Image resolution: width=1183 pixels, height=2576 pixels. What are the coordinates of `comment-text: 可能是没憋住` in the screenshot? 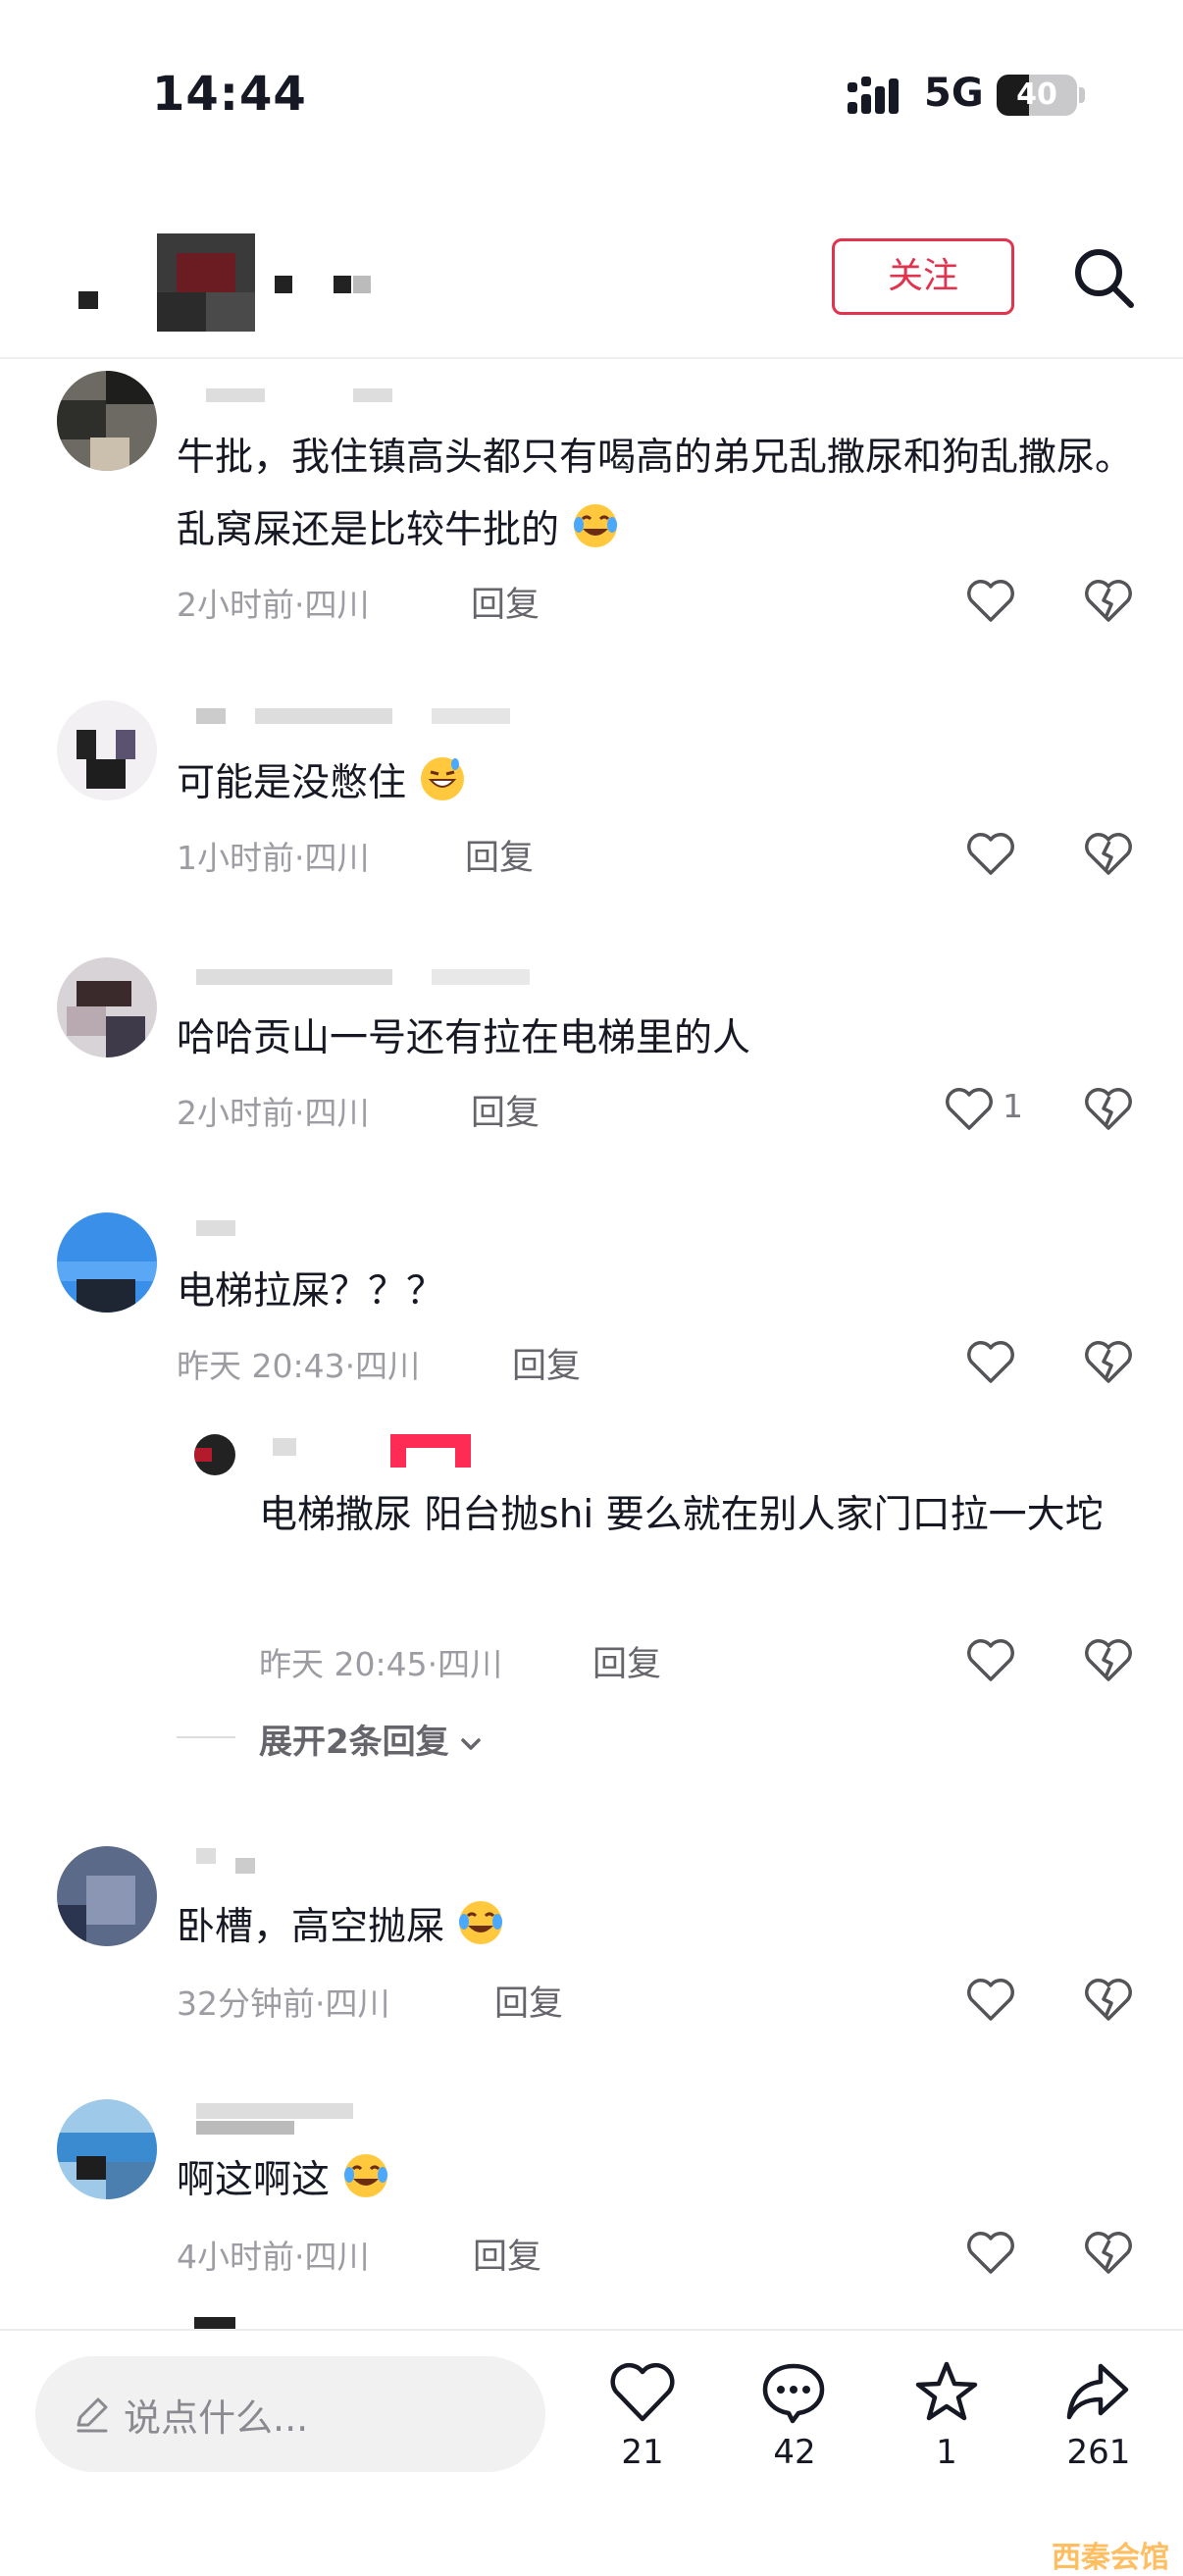 It's located at (658, 783).